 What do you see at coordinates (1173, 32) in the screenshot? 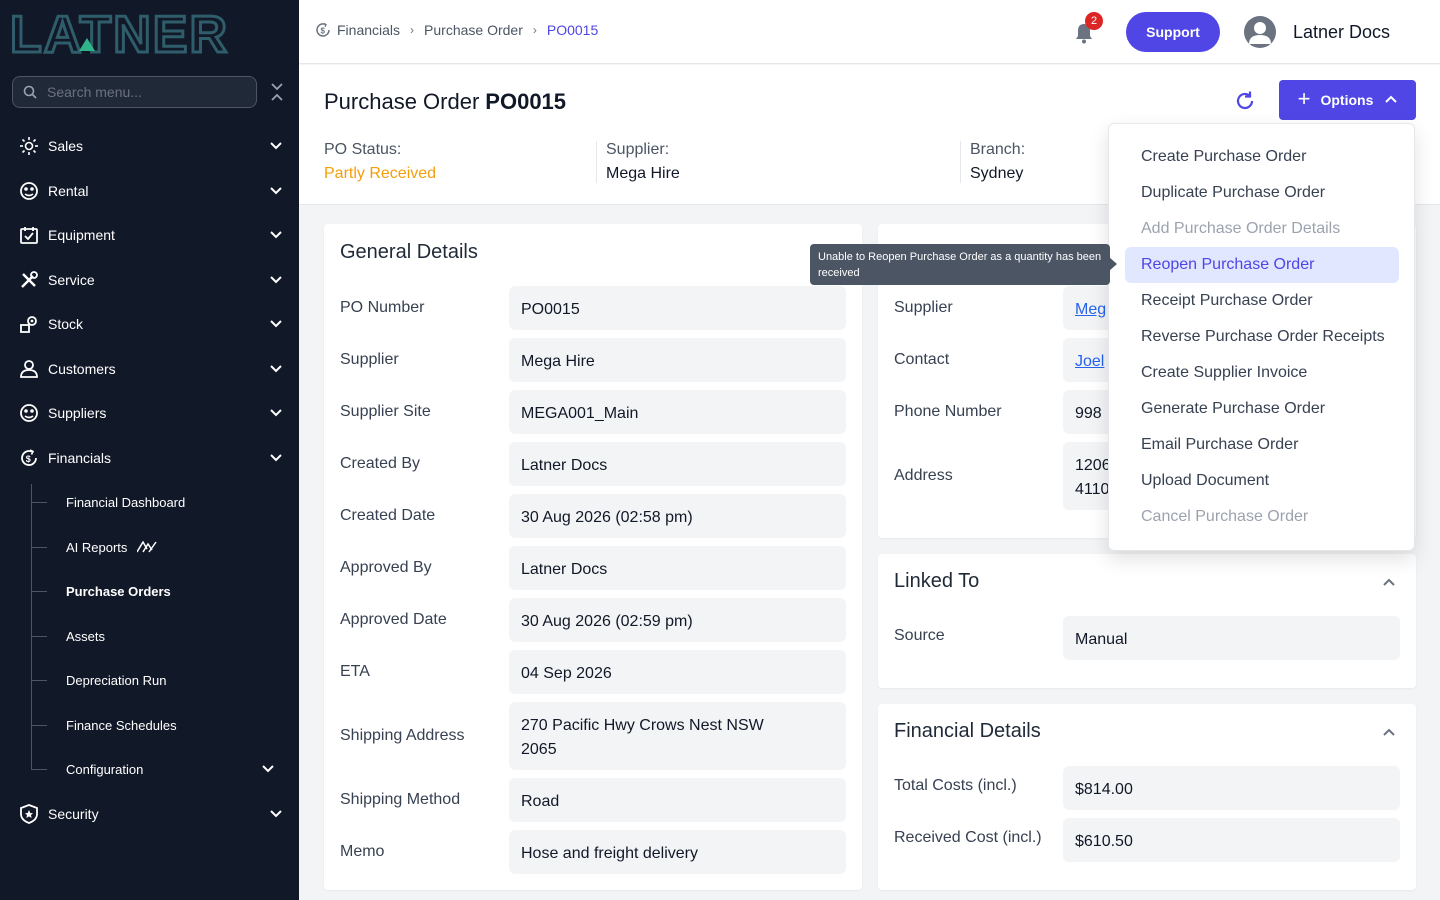
I see `support-button: Support` at bounding box center [1173, 32].